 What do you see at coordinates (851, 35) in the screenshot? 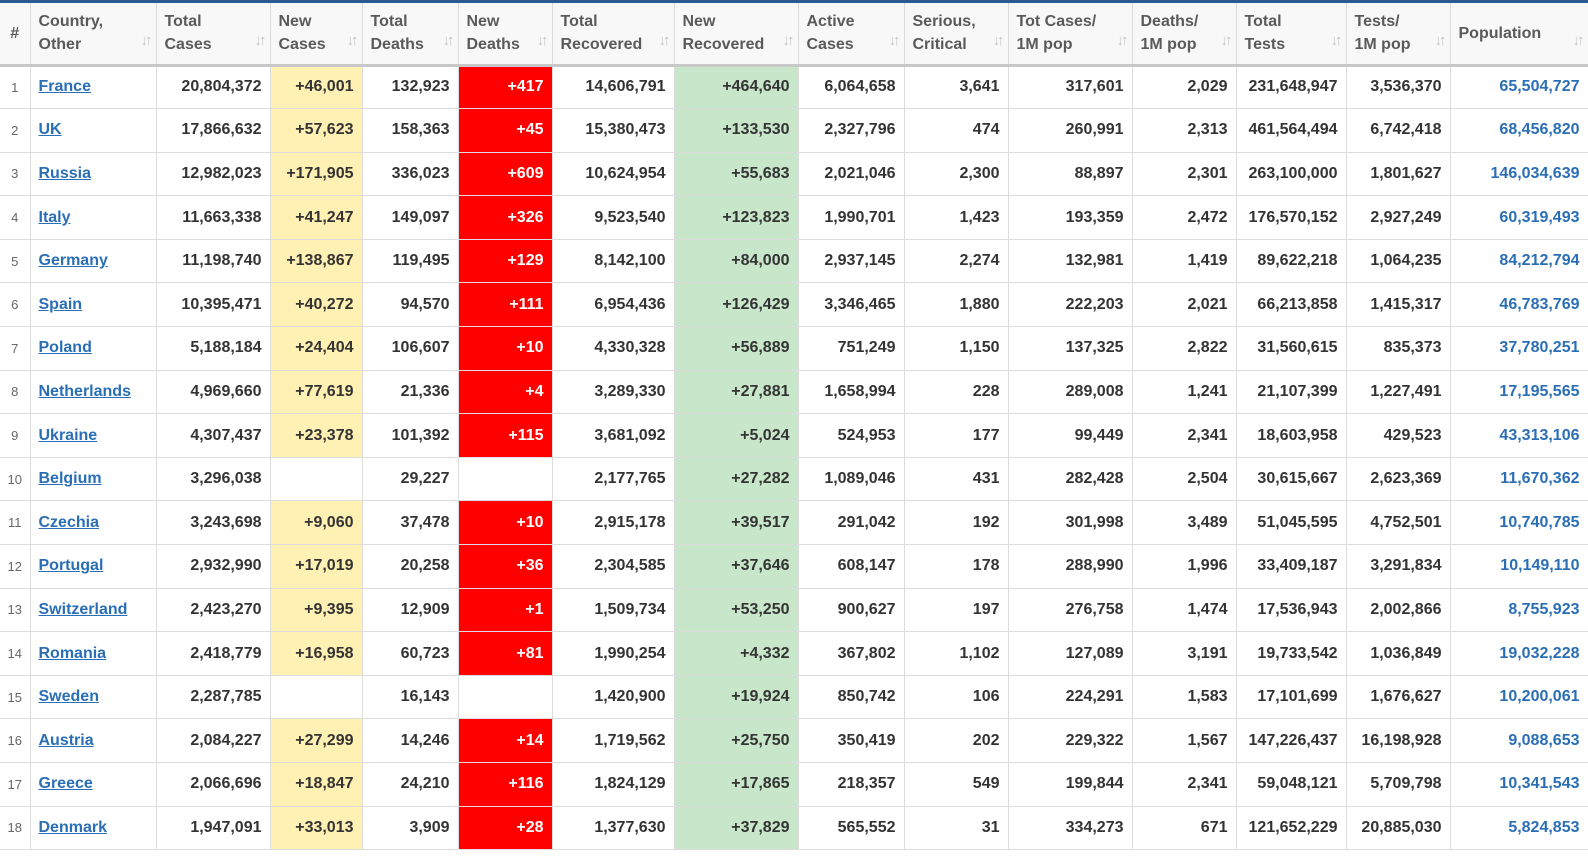
I see `column-header-active-cases: Active Cases ↓↑` at bounding box center [851, 35].